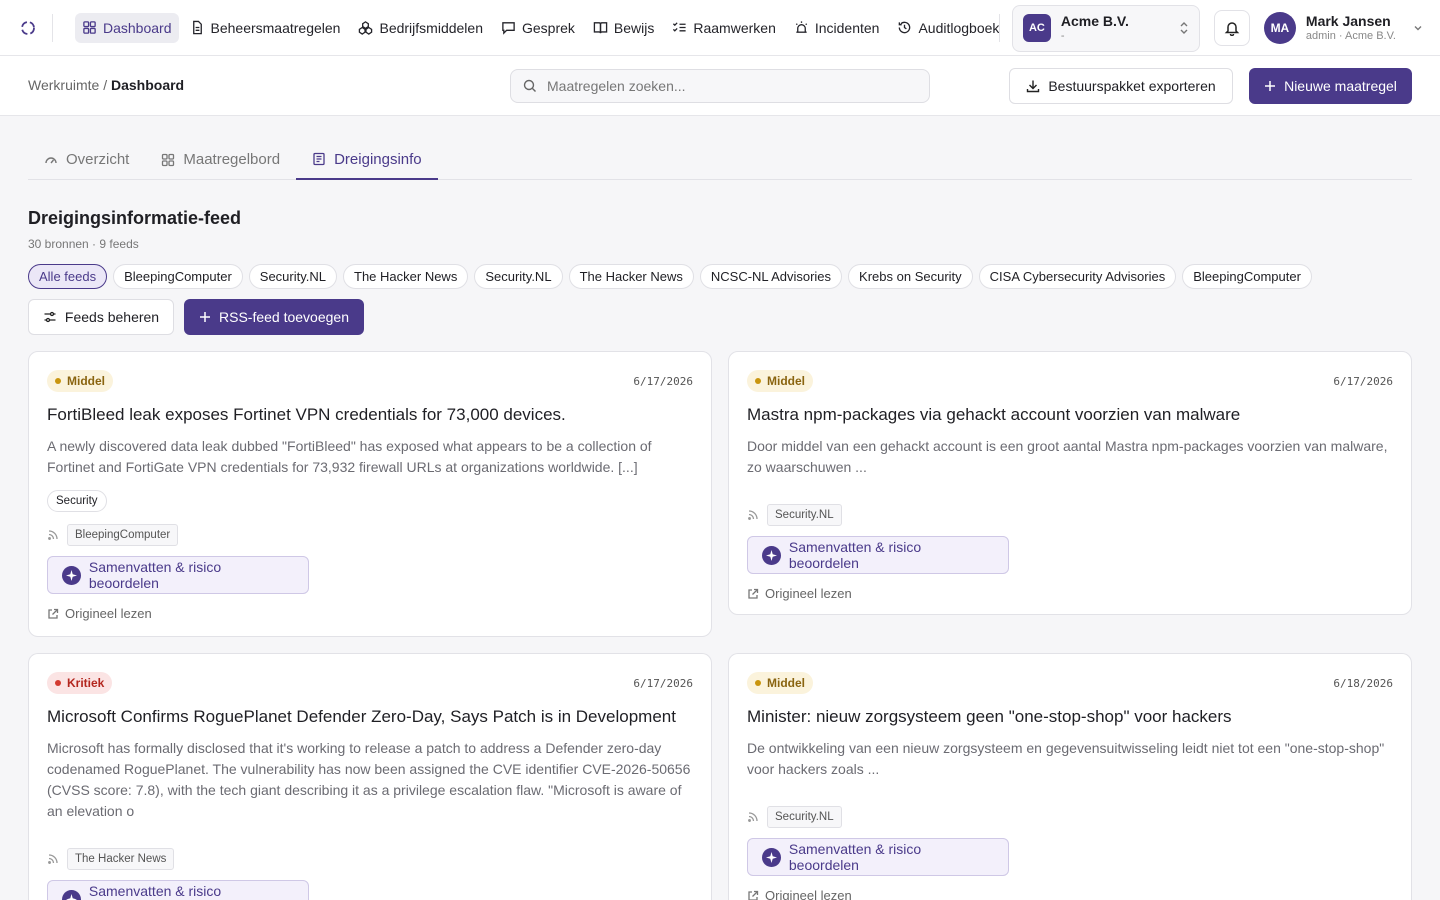 The image size is (1440, 900). Describe the element at coordinates (1350, 35) in the screenshot. I see `user-role: admin · Acme B.V.` at that location.